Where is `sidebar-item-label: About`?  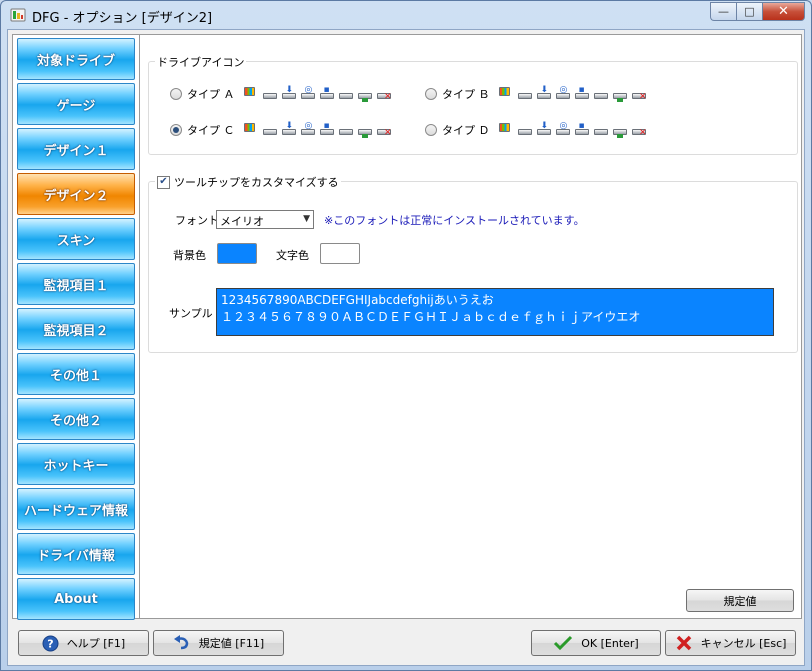
sidebar-item-label: About is located at coordinates (76, 599).